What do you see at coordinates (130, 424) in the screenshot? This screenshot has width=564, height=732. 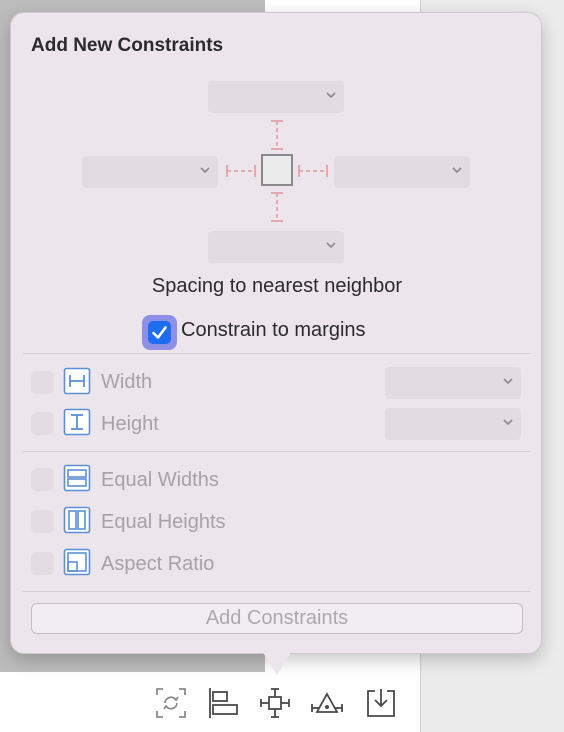 I see `height-label: Height` at bounding box center [130, 424].